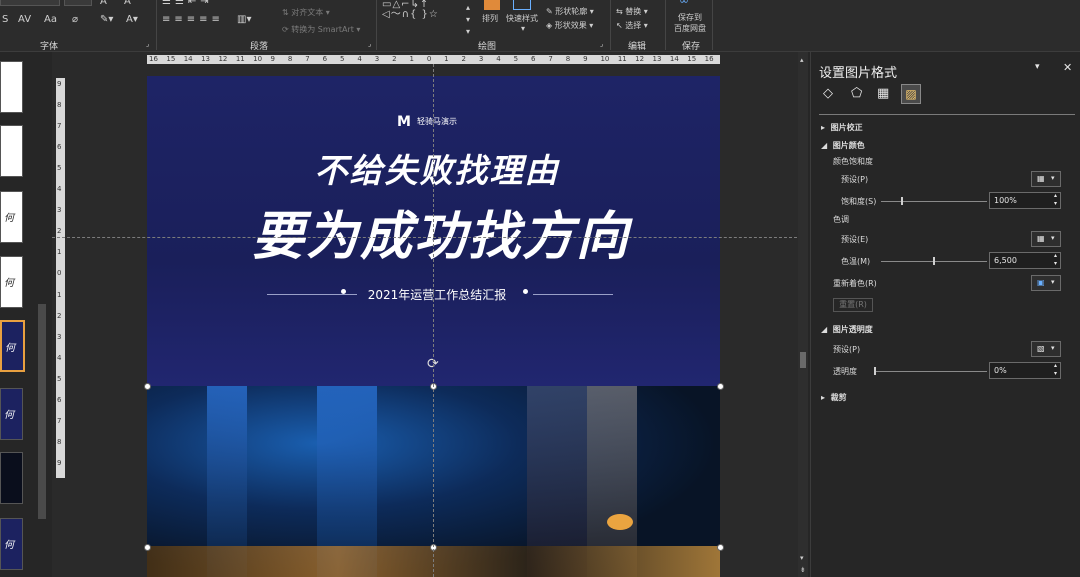  What do you see at coordinates (573, 294) in the screenshot?
I see `subtitle-line-right` at bounding box center [573, 294].